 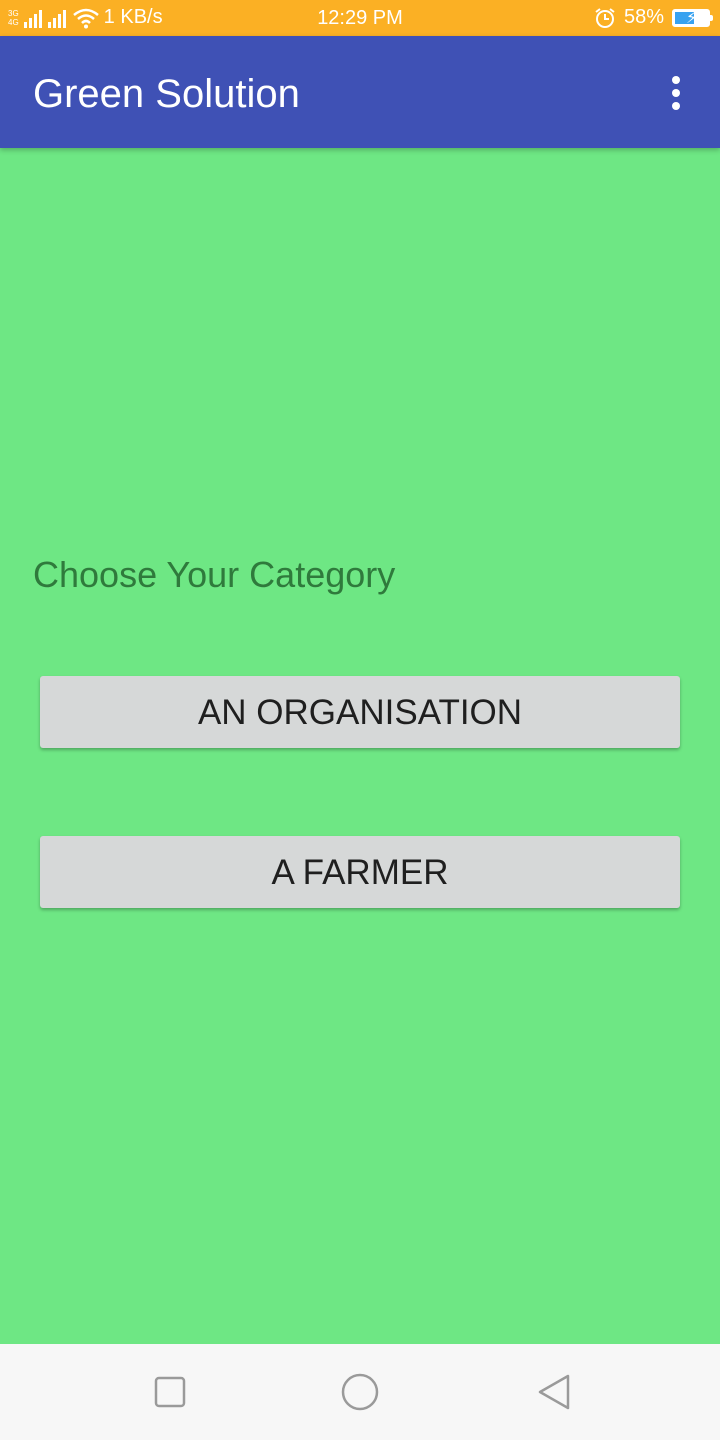 What do you see at coordinates (166, 94) in the screenshot?
I see `app-title: Green Solution` at bounding box center [166, 94].